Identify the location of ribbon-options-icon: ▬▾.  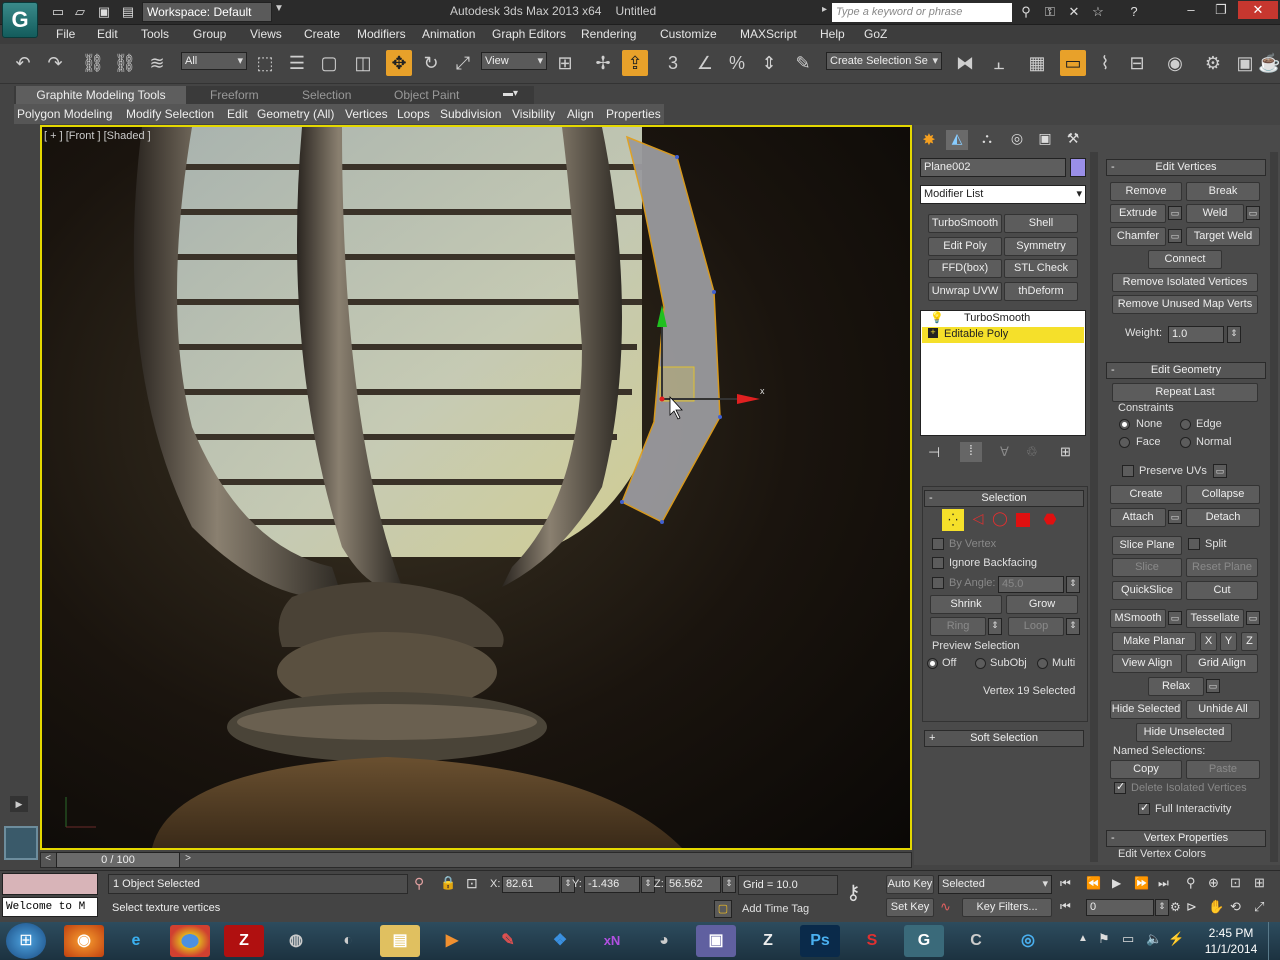
(510, 93).